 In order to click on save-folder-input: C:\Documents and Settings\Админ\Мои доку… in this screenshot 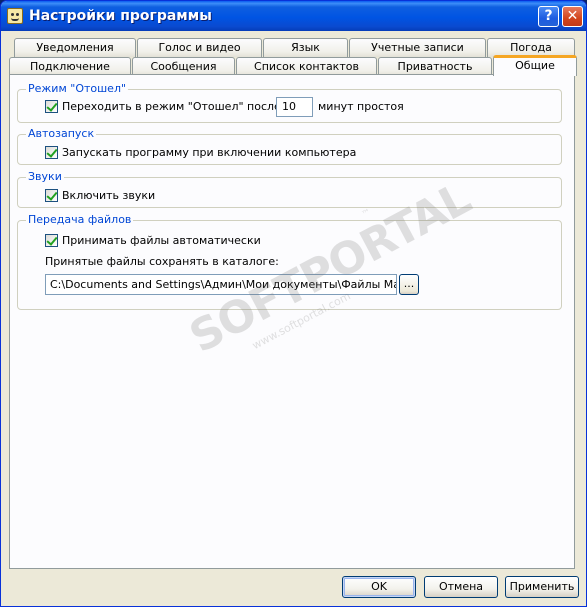, I will do `click(221, 284)`.